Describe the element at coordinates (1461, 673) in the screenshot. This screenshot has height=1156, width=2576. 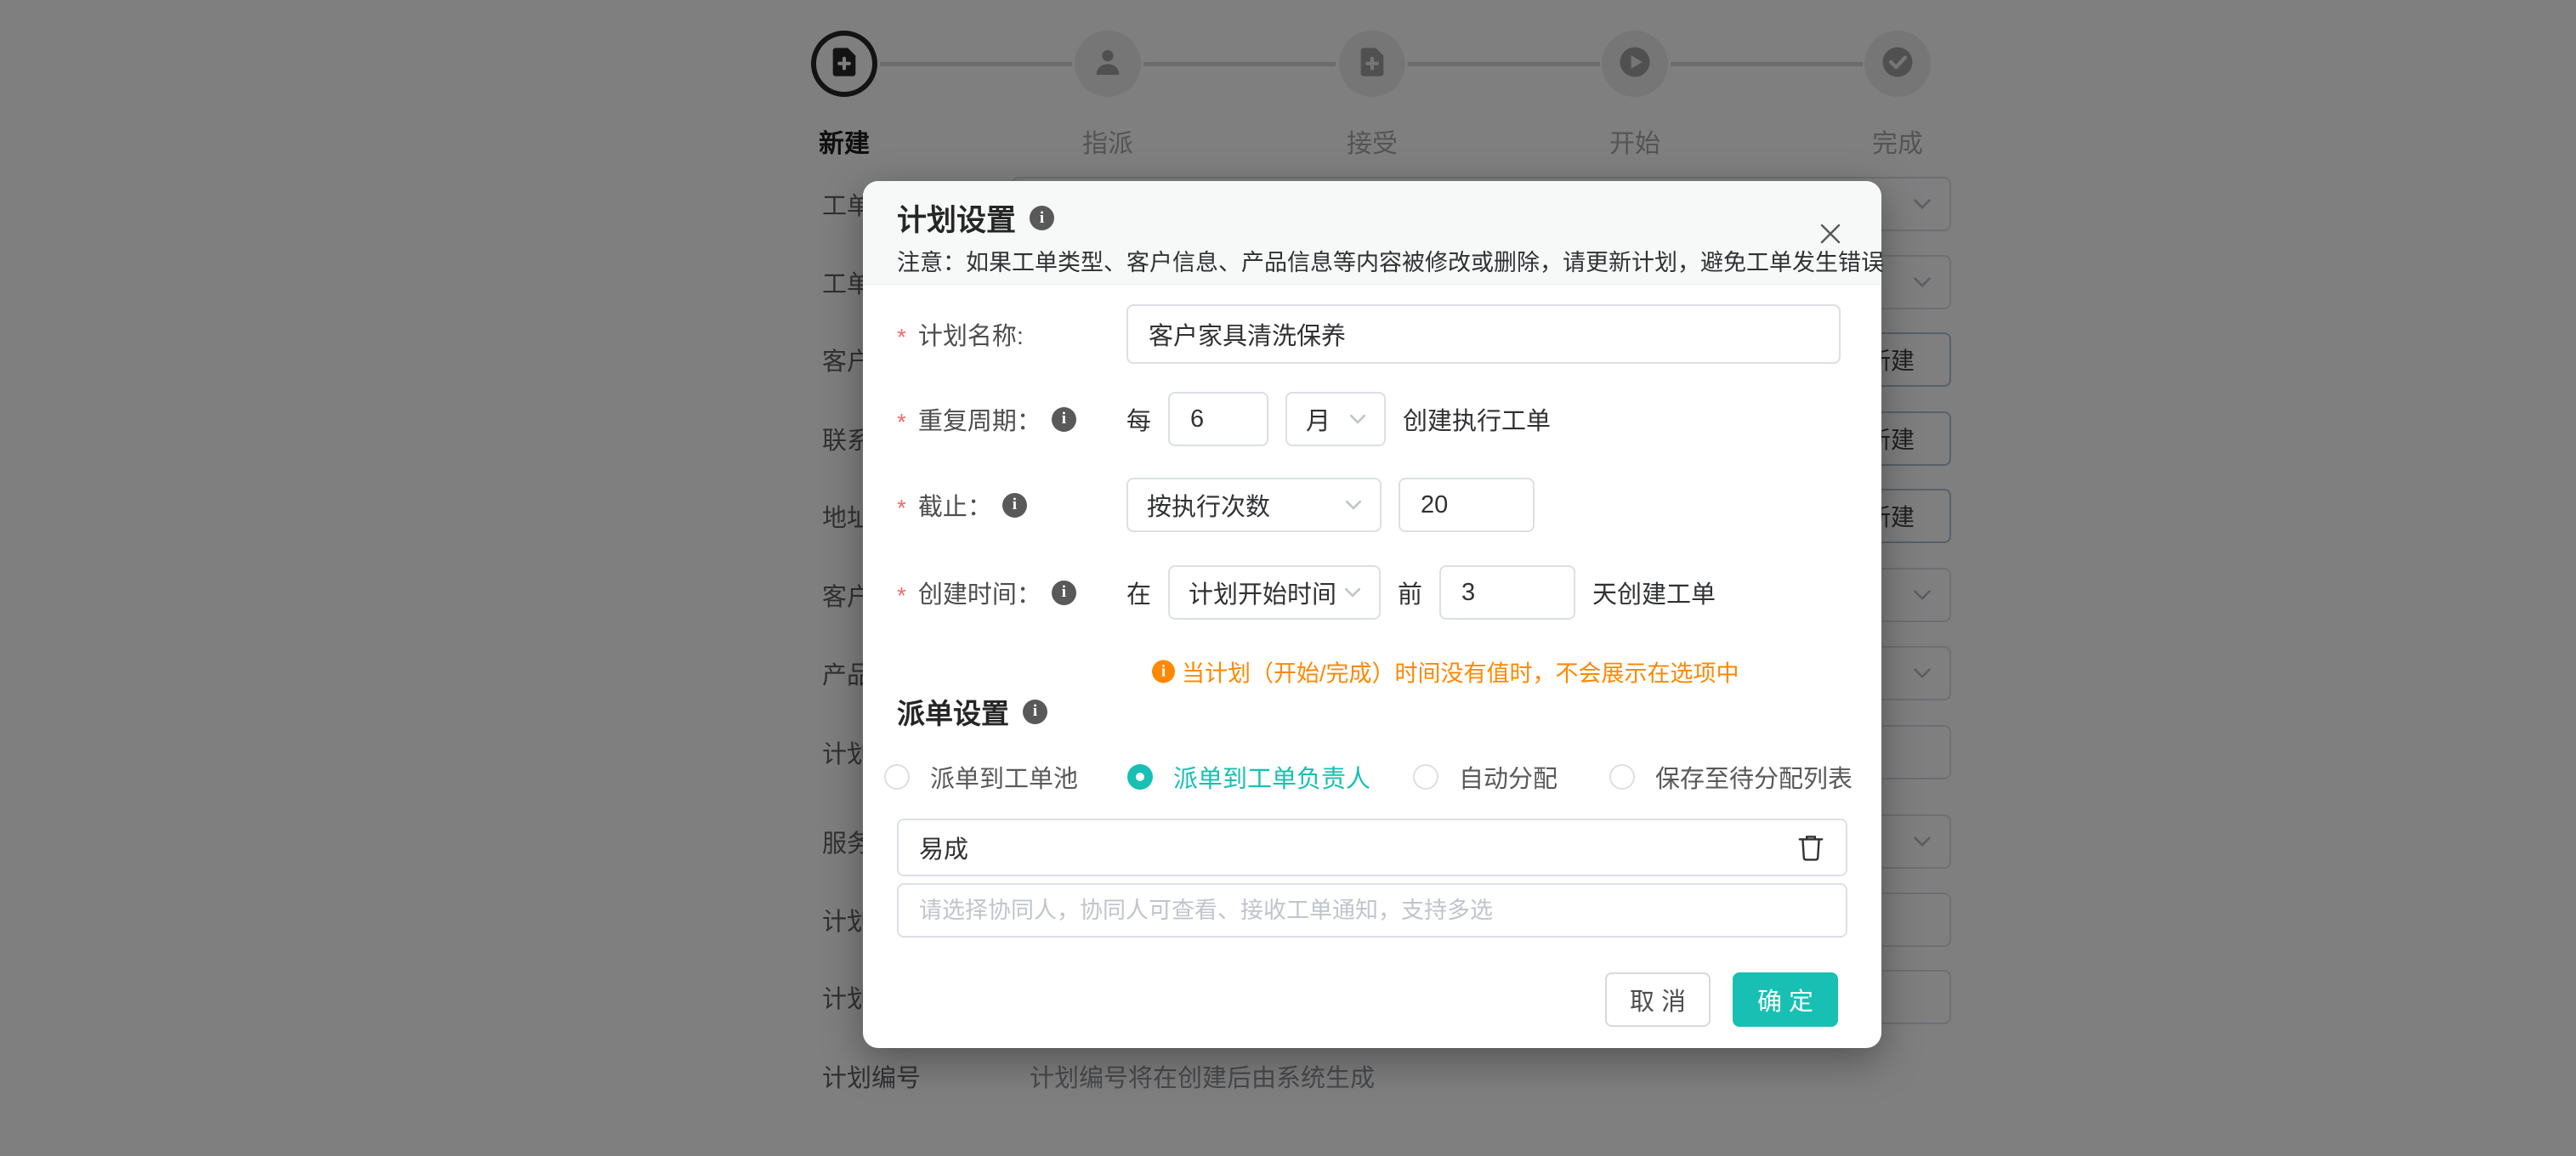
I see `warning-text: 当计划（开始/完成）时间没有值时，不会展示在选项中` at that location.